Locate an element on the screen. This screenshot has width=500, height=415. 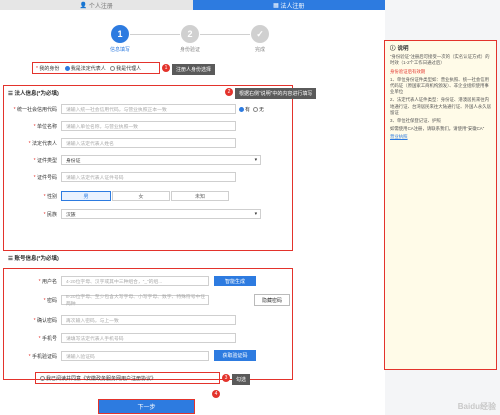
confirm-password-input: 再次输入密码，与上一致 is located at coordinates (148, 320).